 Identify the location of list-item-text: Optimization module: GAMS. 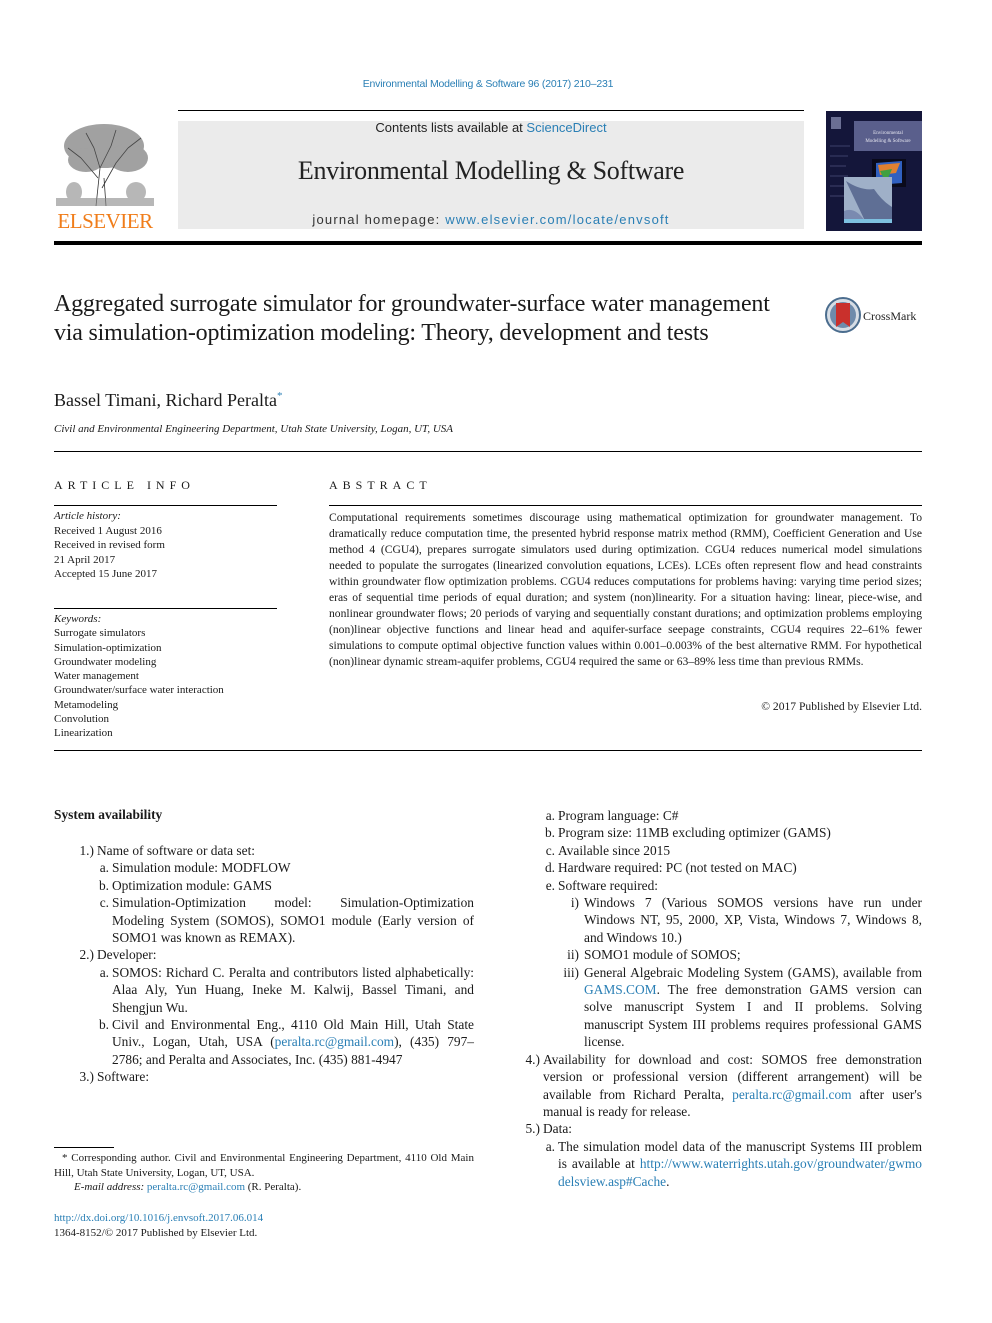
(192, 885).